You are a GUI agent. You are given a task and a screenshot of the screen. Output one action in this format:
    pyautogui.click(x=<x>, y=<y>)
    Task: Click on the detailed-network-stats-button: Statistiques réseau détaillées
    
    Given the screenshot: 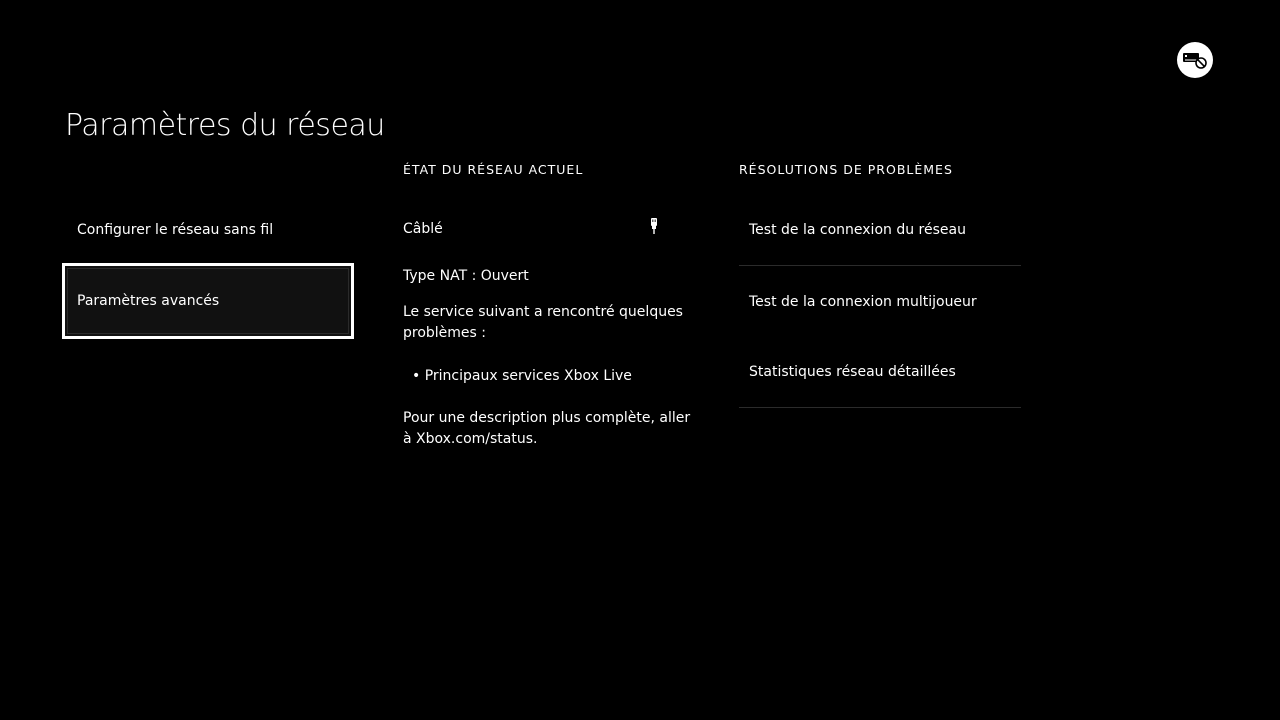 What is the action you would take?
    pyautogui.click(x=880, y=372)
    